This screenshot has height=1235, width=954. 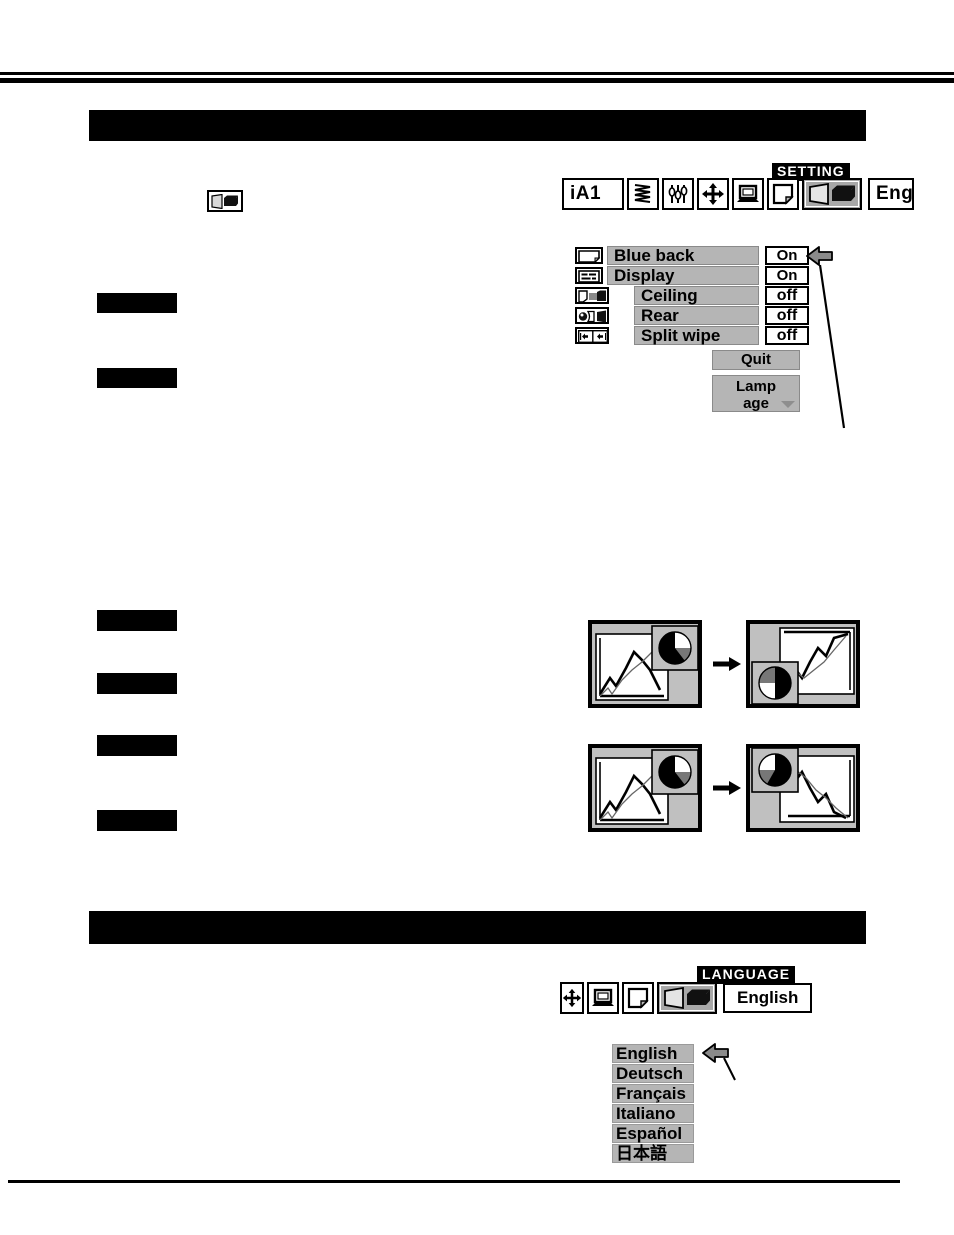 What do you see at coordinates (477, 927) in the screenshot?
I see `section-header-language` at bounding box center [477, 927].